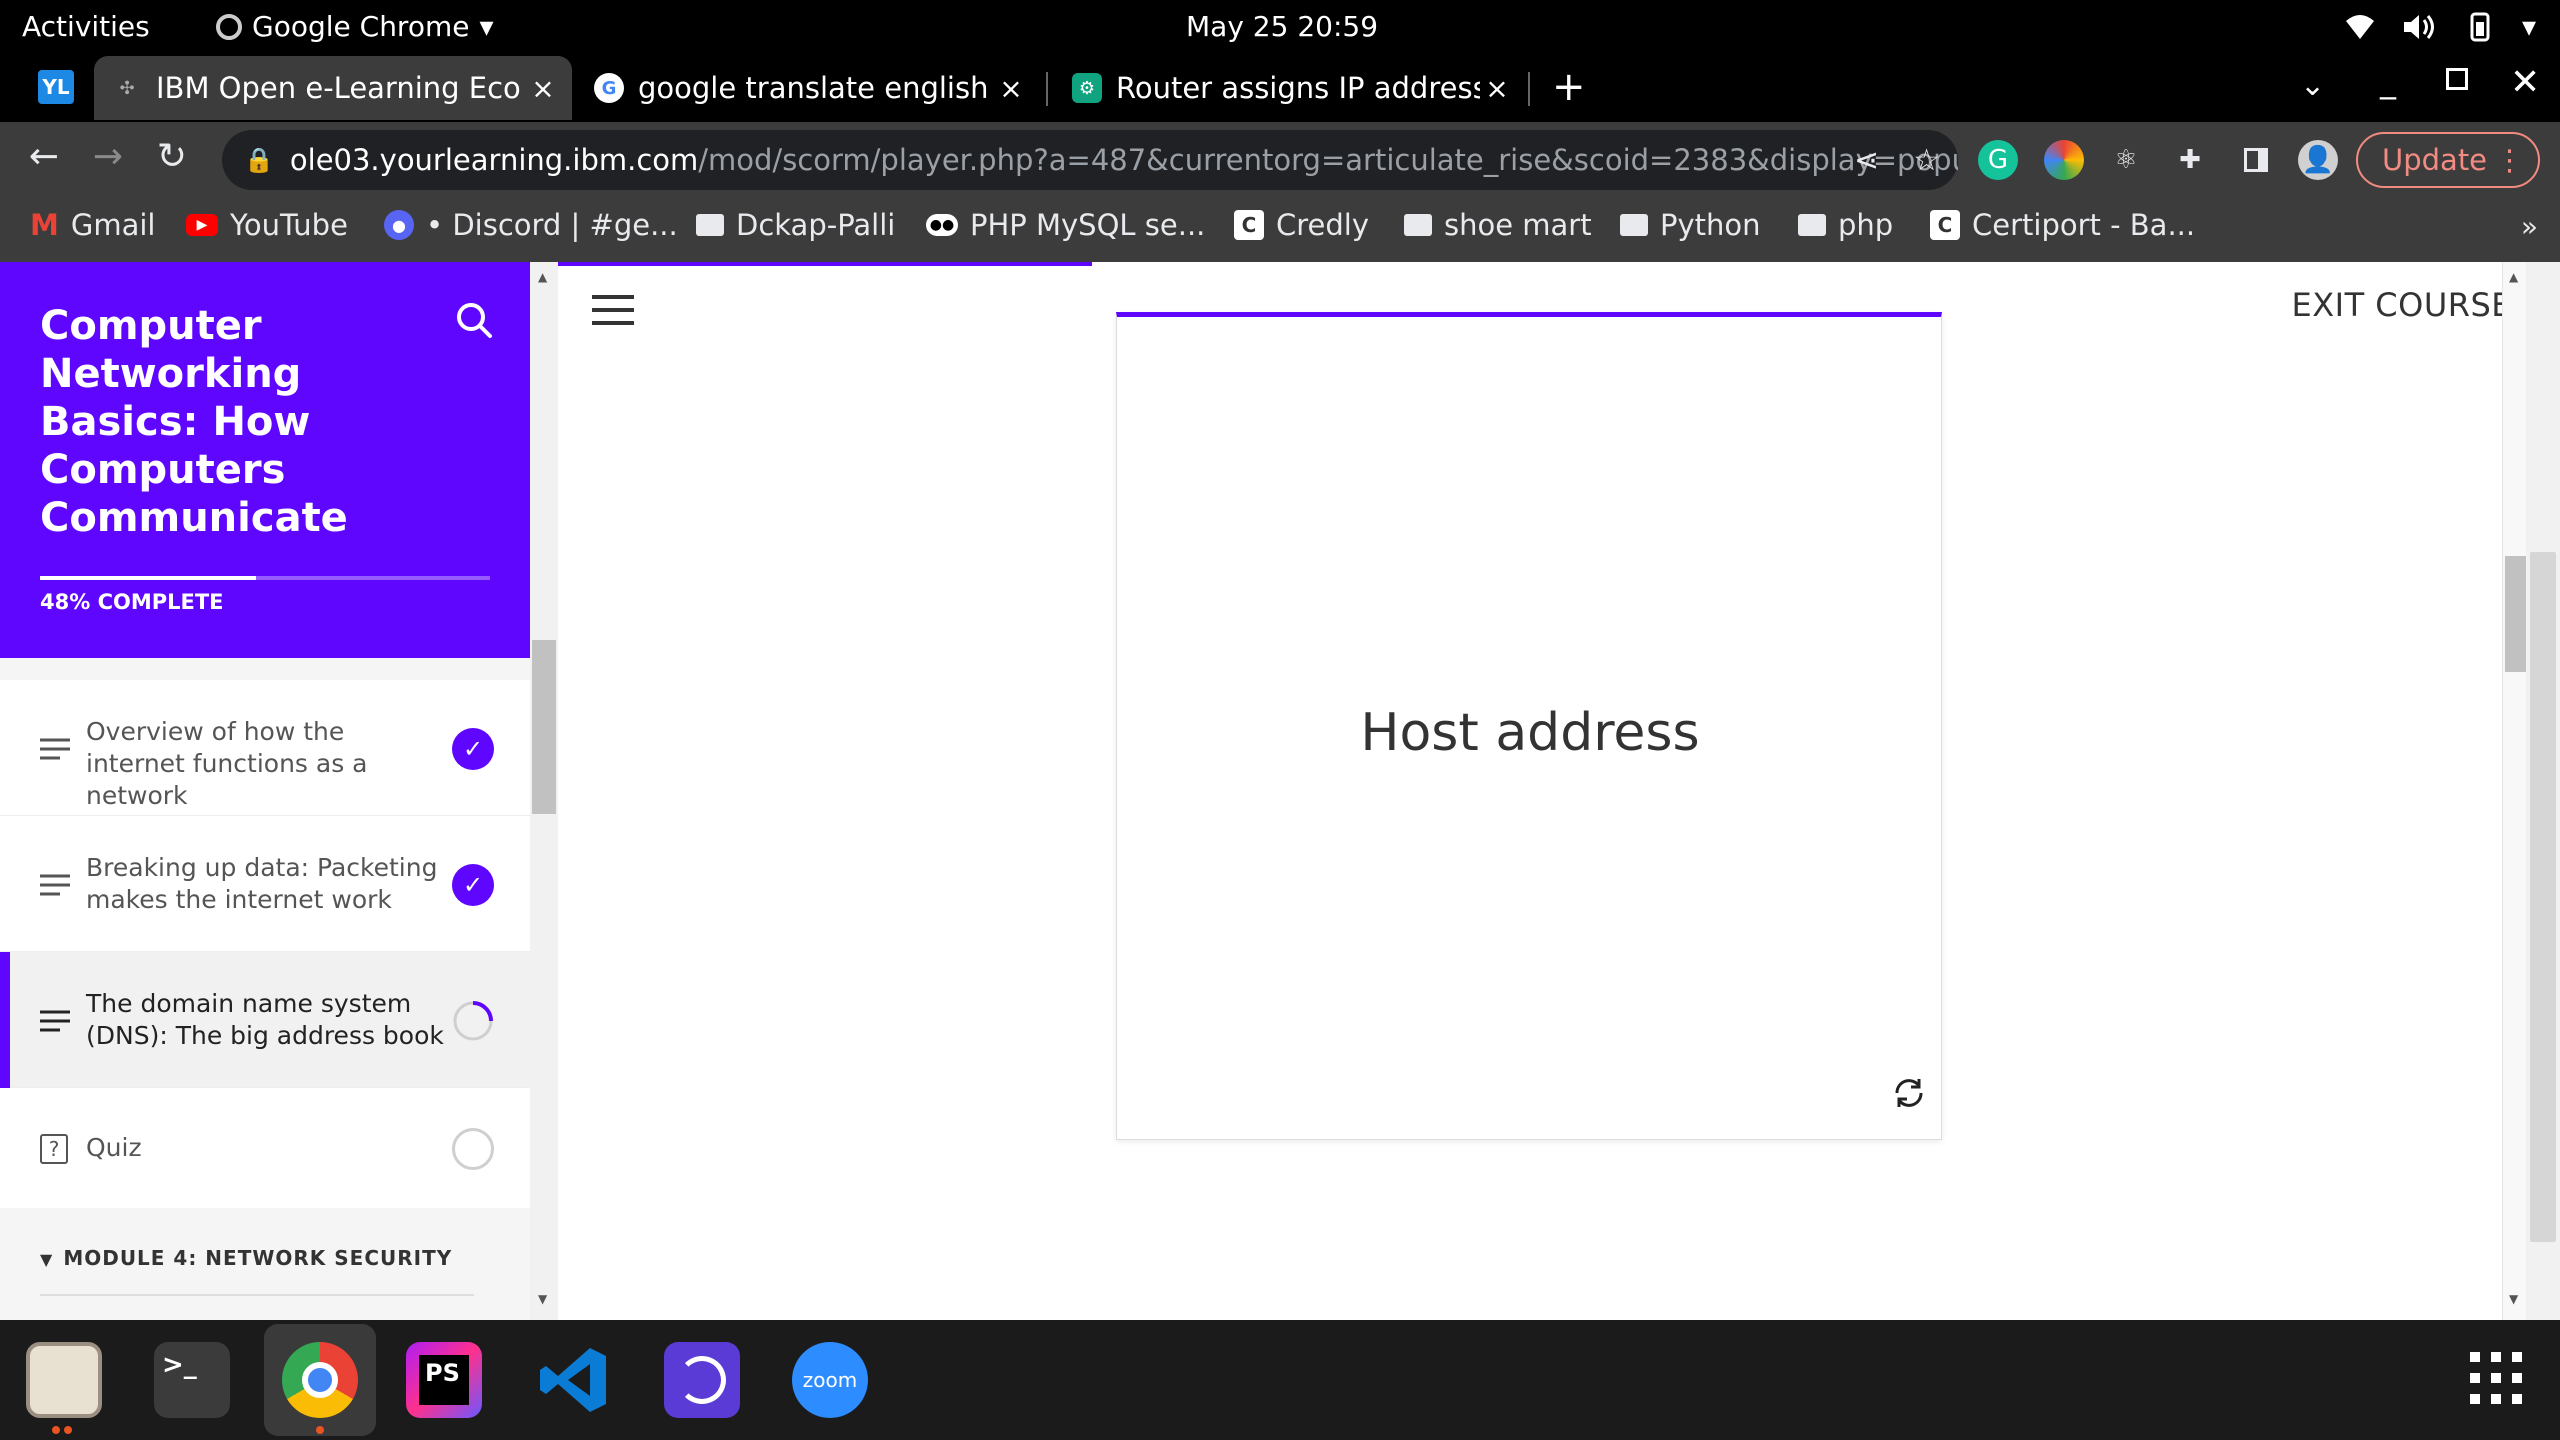  What do you see at coordinates (1518, 225) in the screenshot?
I see `bookmark-label: shoe mart` at bounding box center [1518, 225].